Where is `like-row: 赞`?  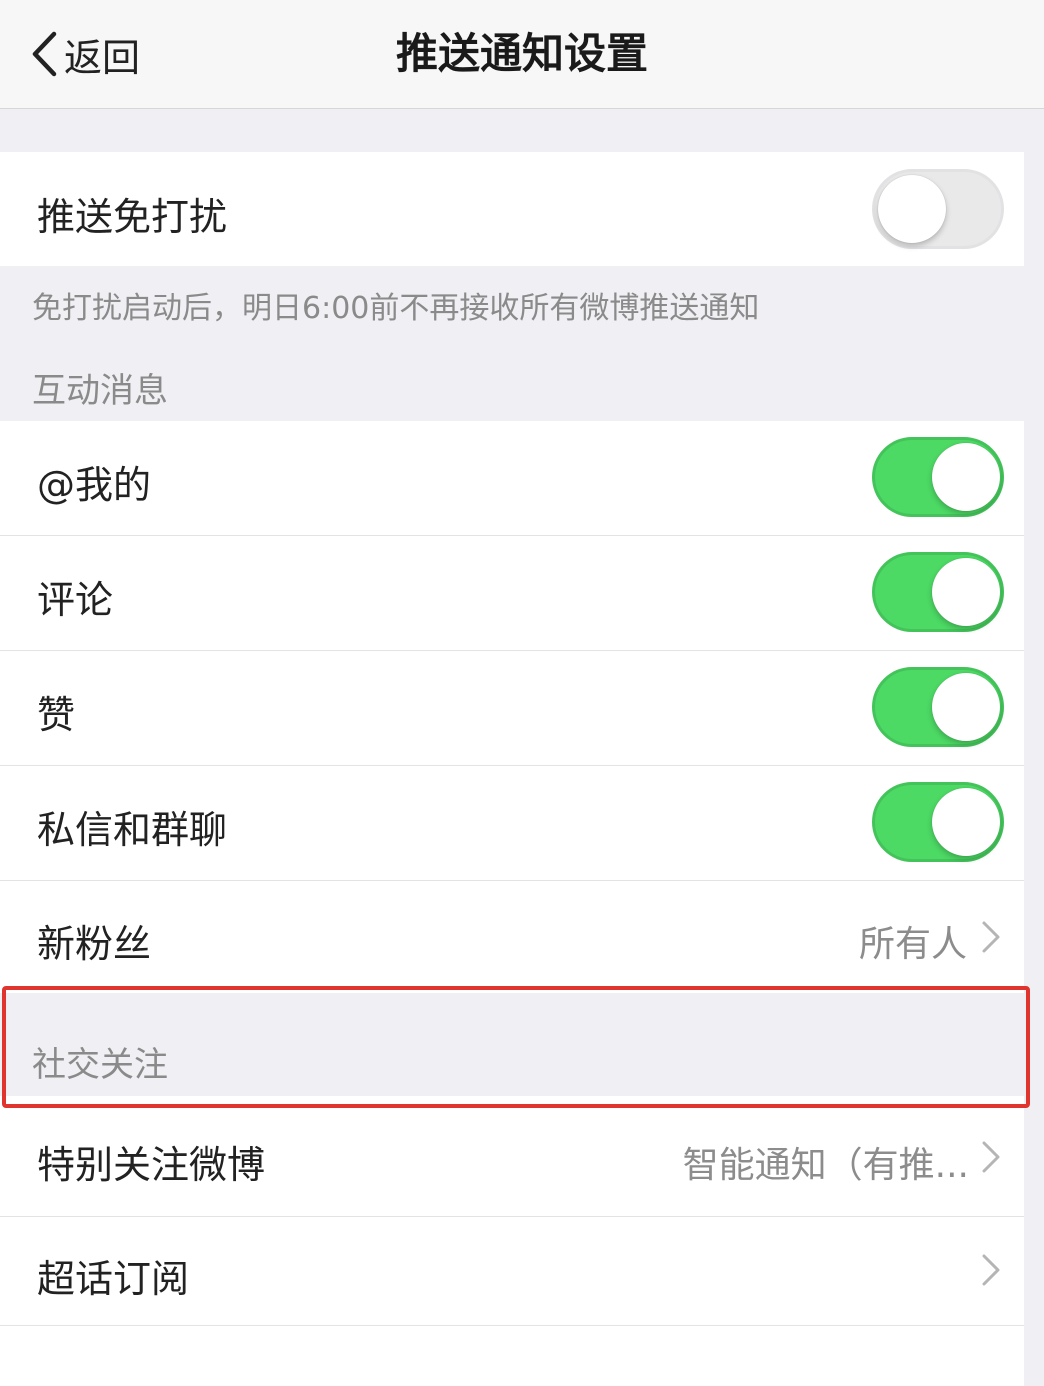 like-row: 赞 is located at coordinates (512, 708).